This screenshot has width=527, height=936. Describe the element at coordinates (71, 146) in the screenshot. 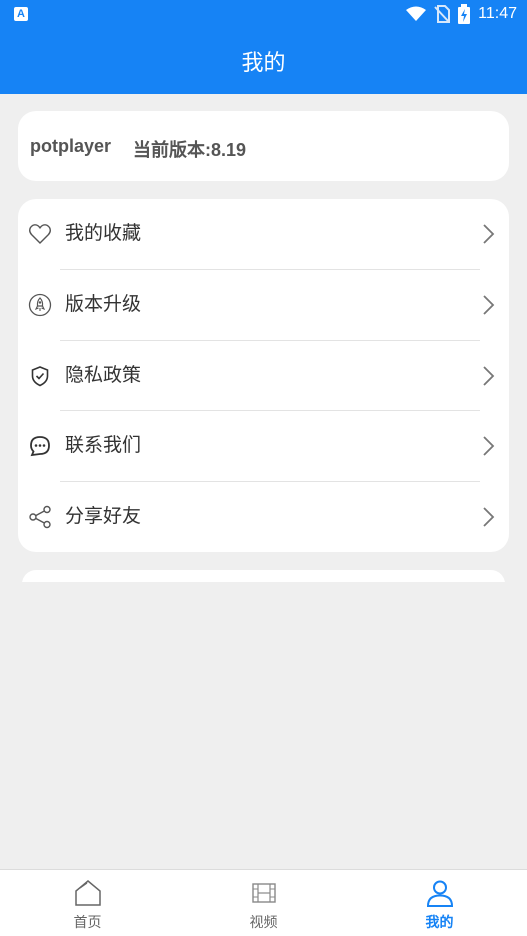

I see `app-name: potplayer` at that location.